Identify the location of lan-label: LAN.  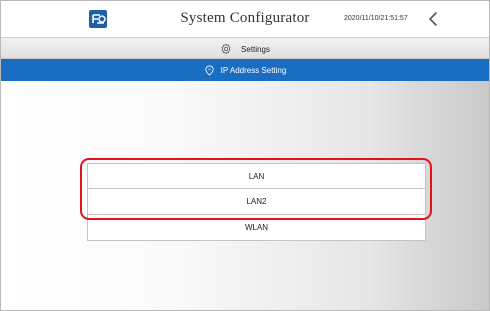
(256, 176).